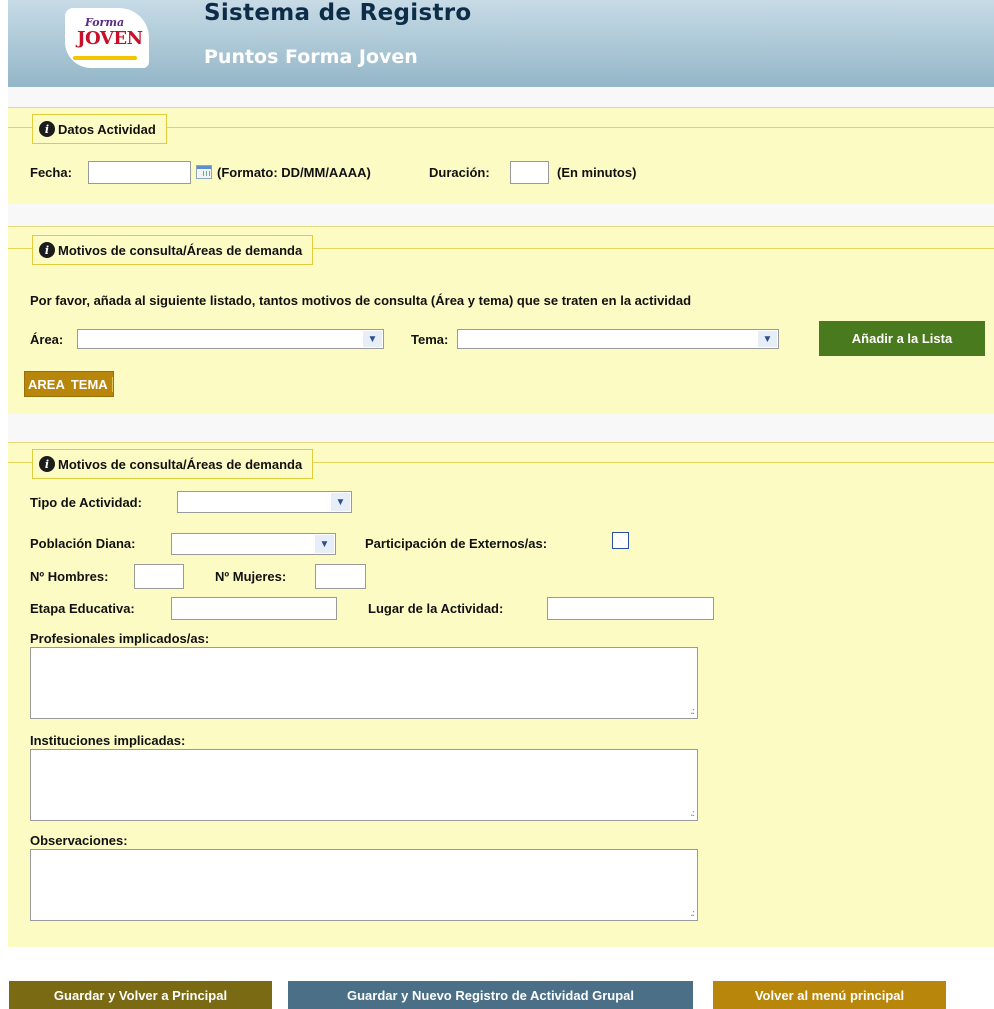 This screenshot has height=1009, width=994. I want to click on forma-joven-logo: Forma JOVEN, so click(107, 38).